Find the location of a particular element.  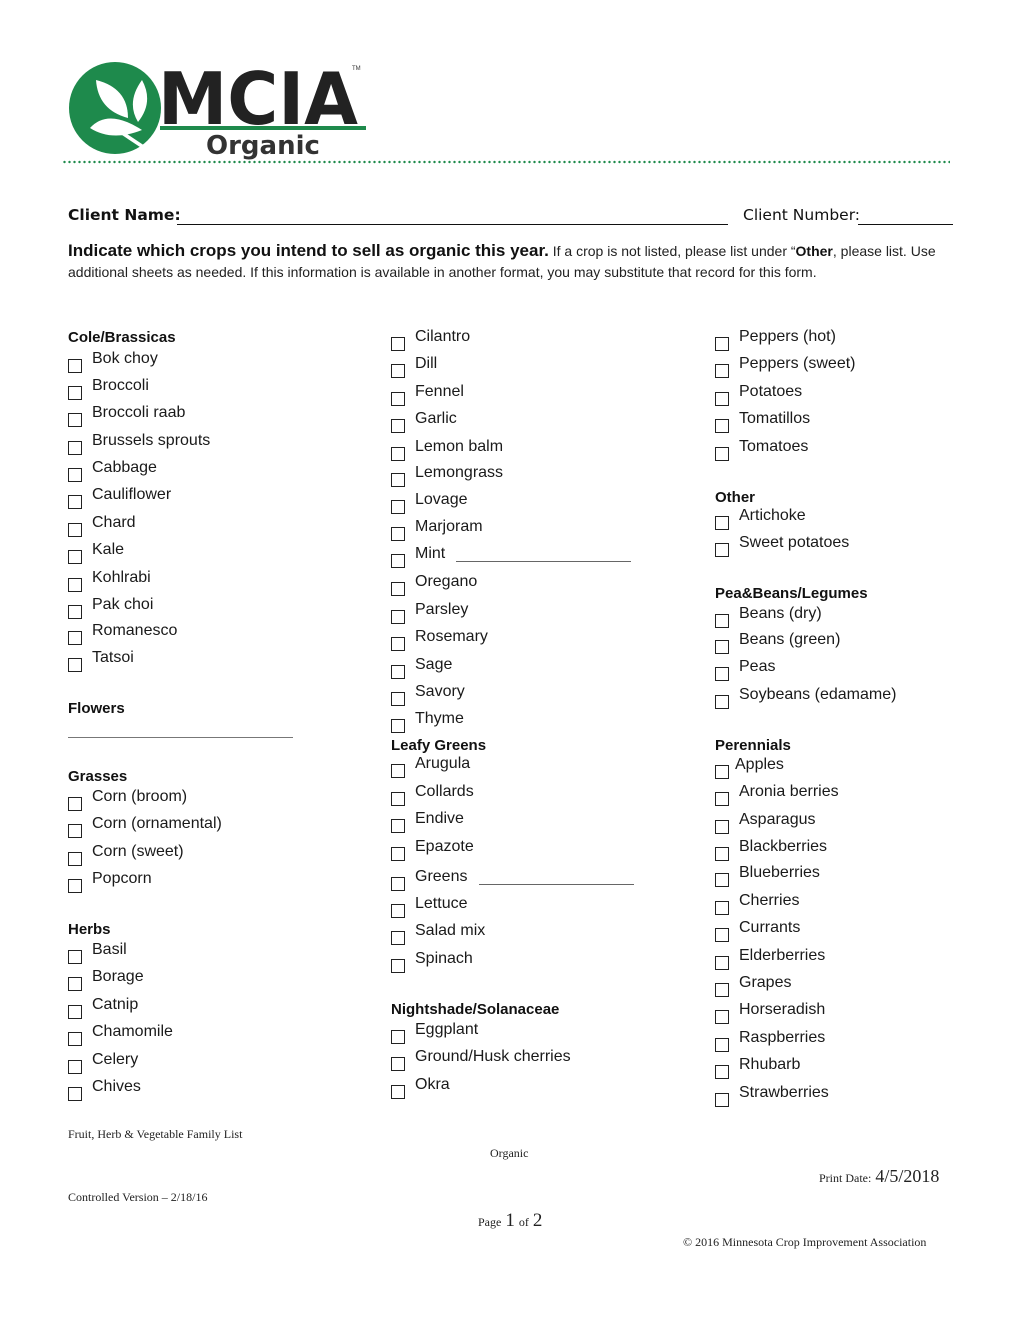

client-name-field is located at coordinates (452, 224).